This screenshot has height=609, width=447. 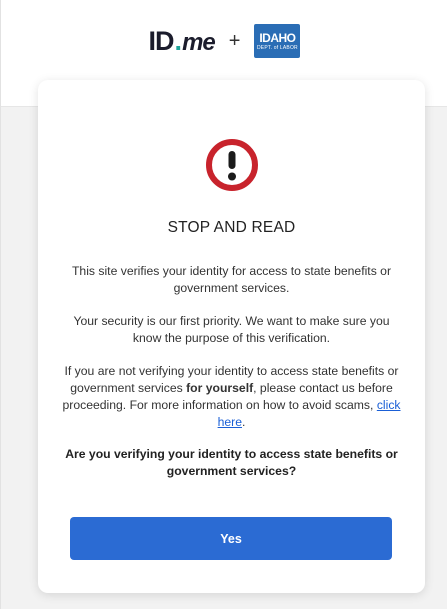 What do you see at coordinates (199, 42) in the screenshot?
I see `idme-logo-me: me` at bounding box center [199, 42].